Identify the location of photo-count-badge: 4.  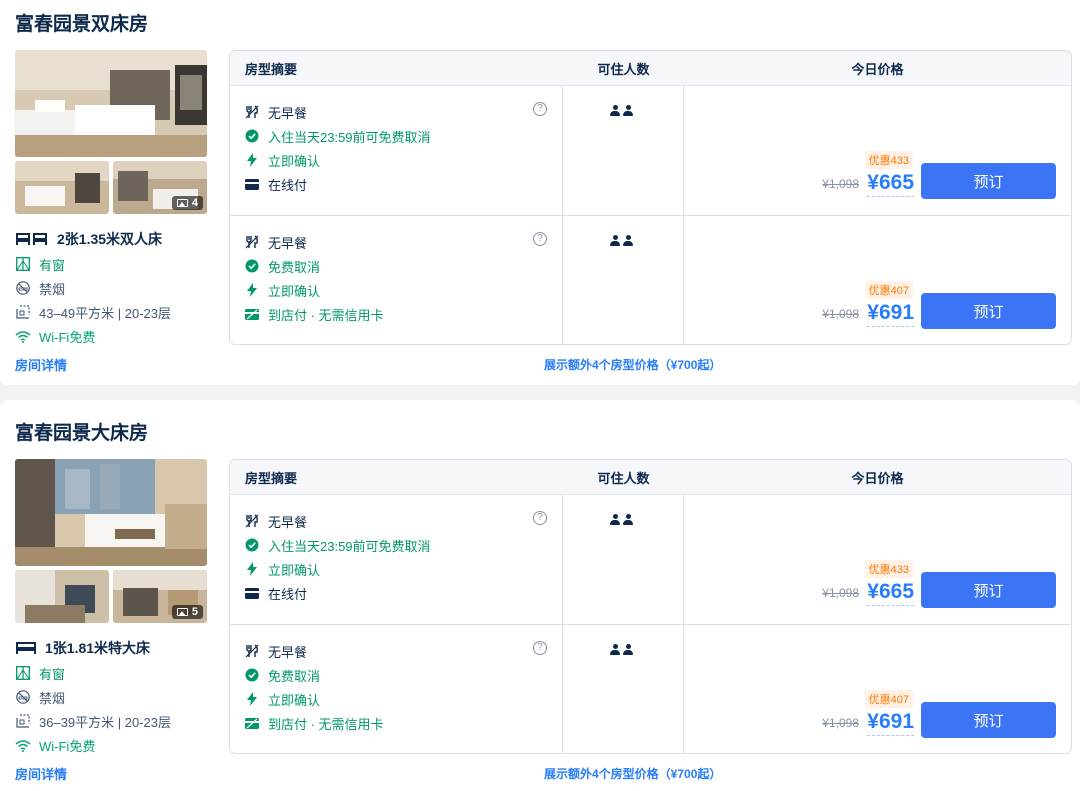
(187, 203).